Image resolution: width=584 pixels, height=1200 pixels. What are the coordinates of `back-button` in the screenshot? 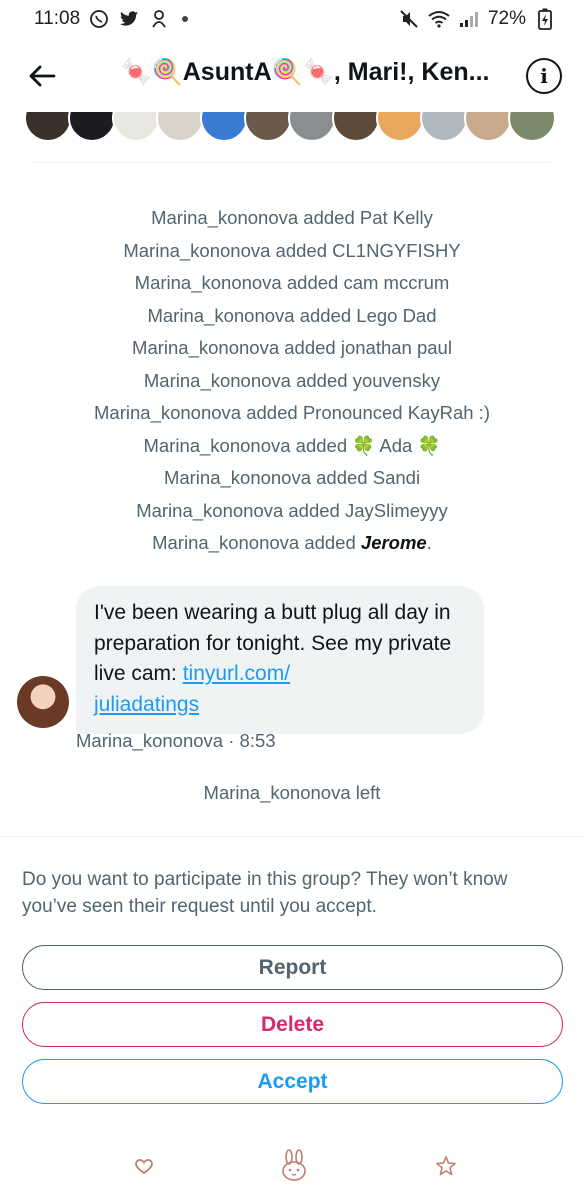 It's located at (42, 76).